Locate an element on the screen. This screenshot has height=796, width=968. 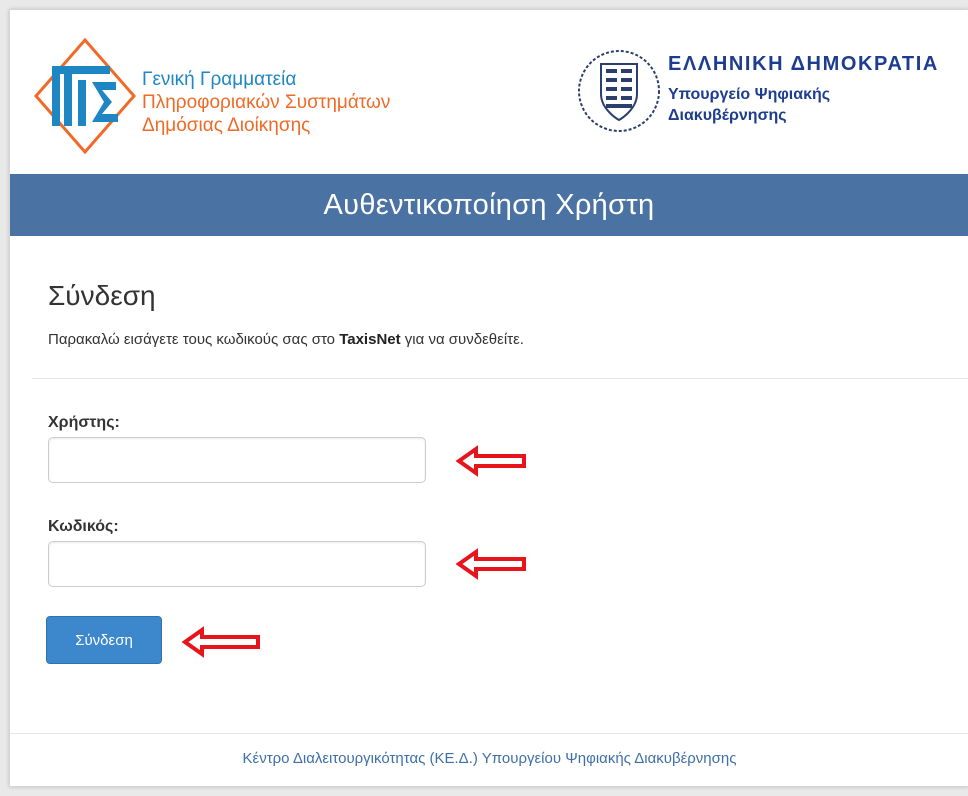
instructions-service-name: TaxisNet is located at coordinates (370, 339).